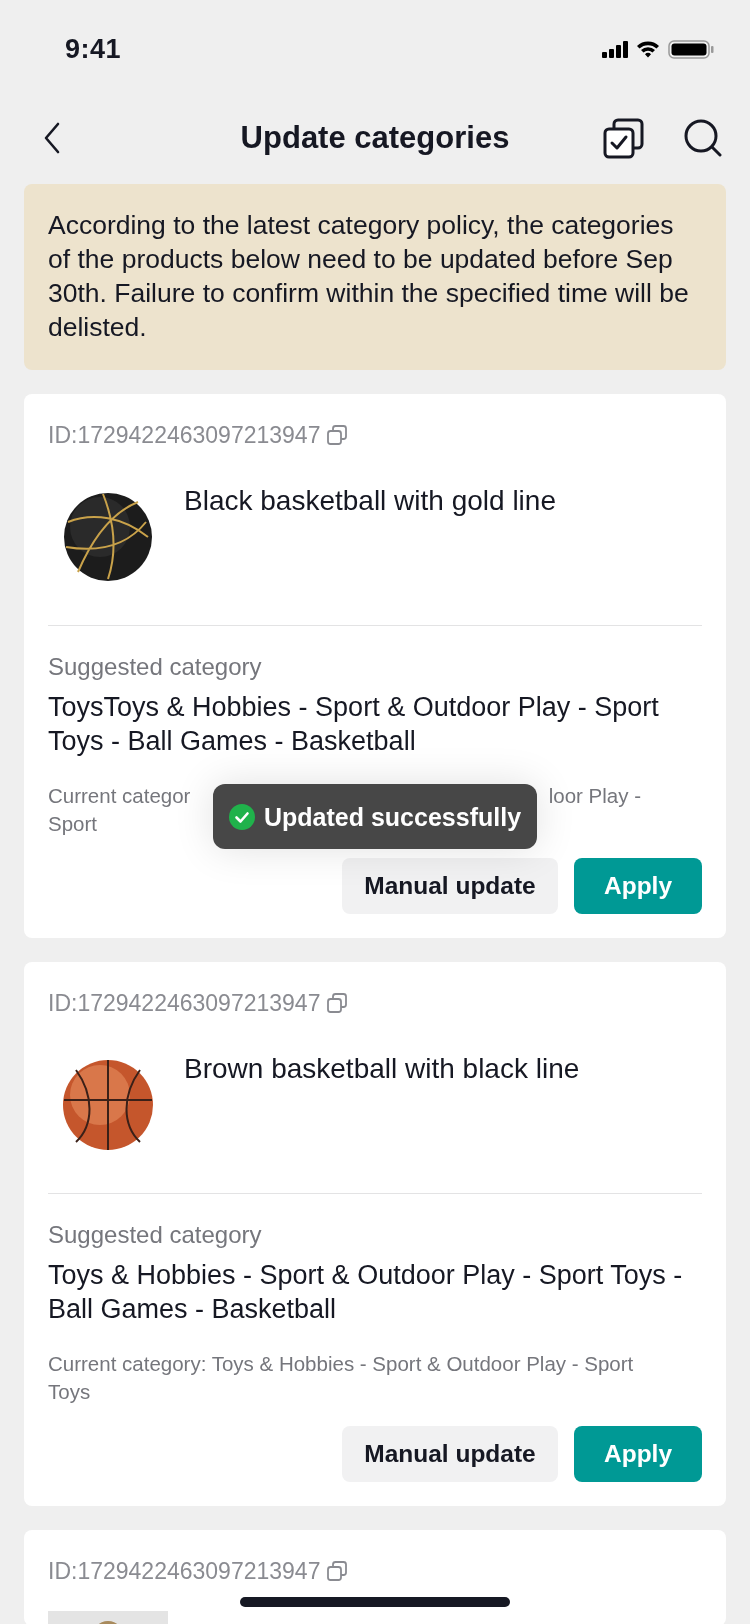  Describe the element at coordinates (691, 49) in the screenshot. I see `battery-icon` at that location.